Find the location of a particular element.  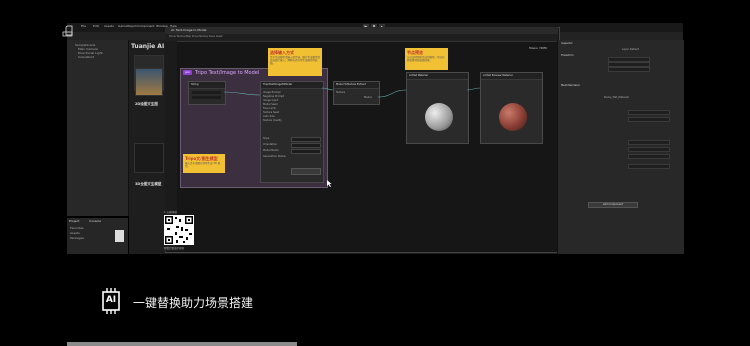

sticky-note: 节点预览 节点实时预览生成的模型，可在右侧查看材质贴图效果。 is located at coordinates (426, 59).